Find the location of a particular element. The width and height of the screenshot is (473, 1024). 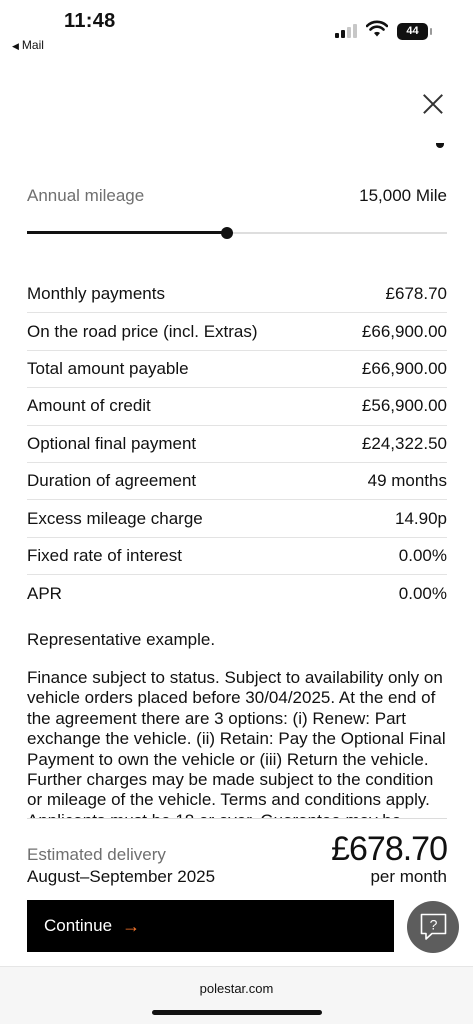

detail-row: Amount of credit £56,900.00 is located at coordinates (237, 407).